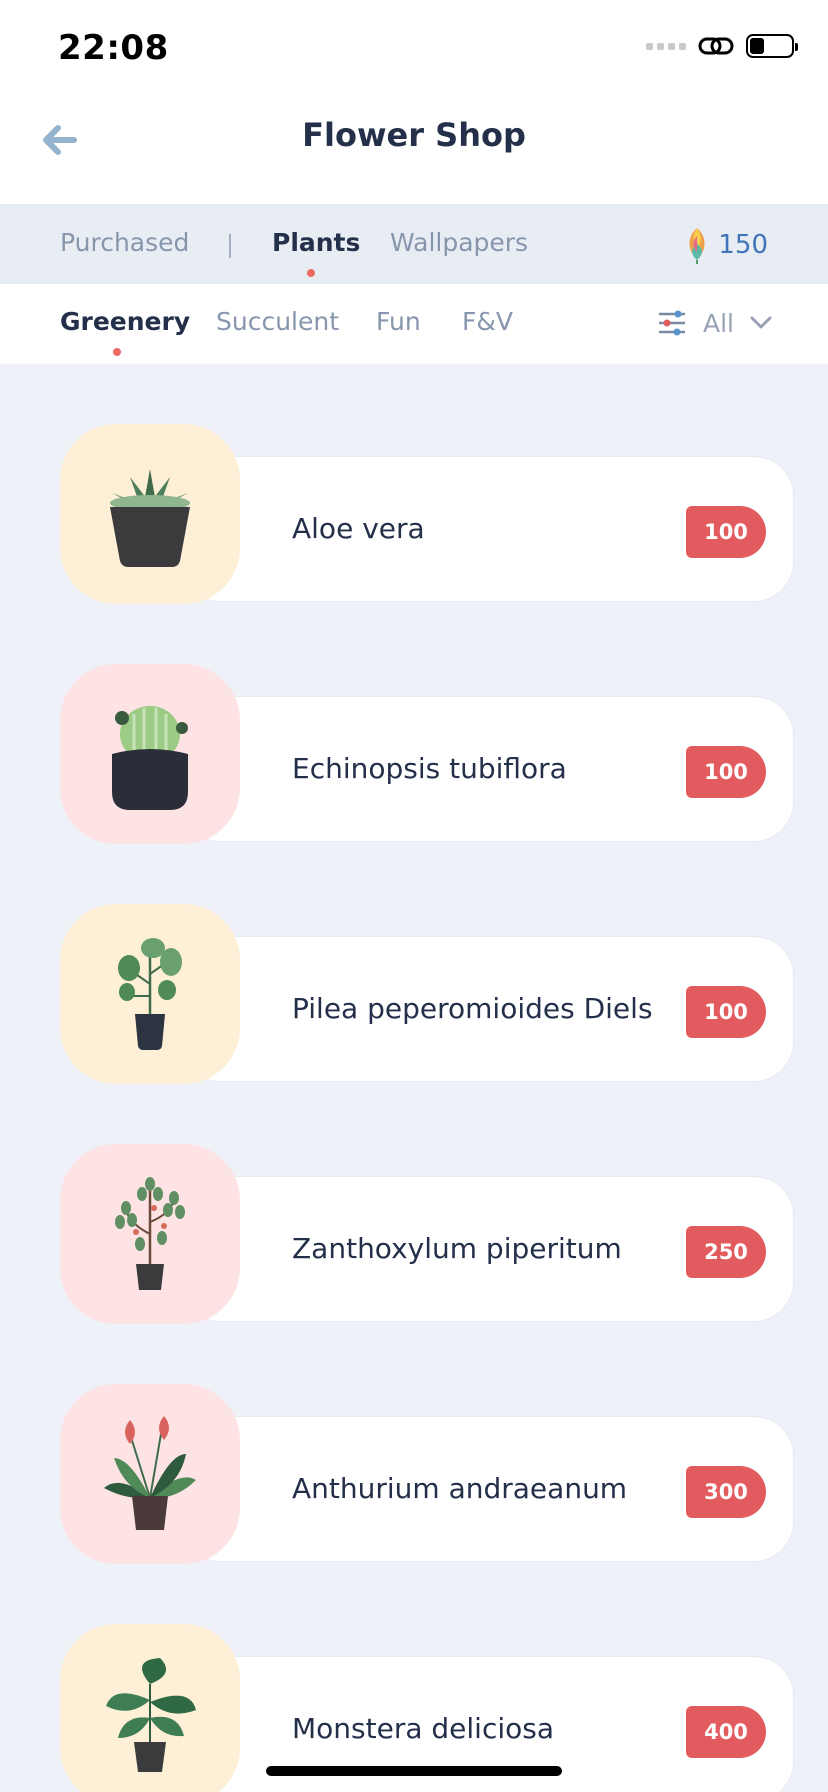 The image size is (828, 1792). I want to click on coin-balance: 150, so click(726, 245).